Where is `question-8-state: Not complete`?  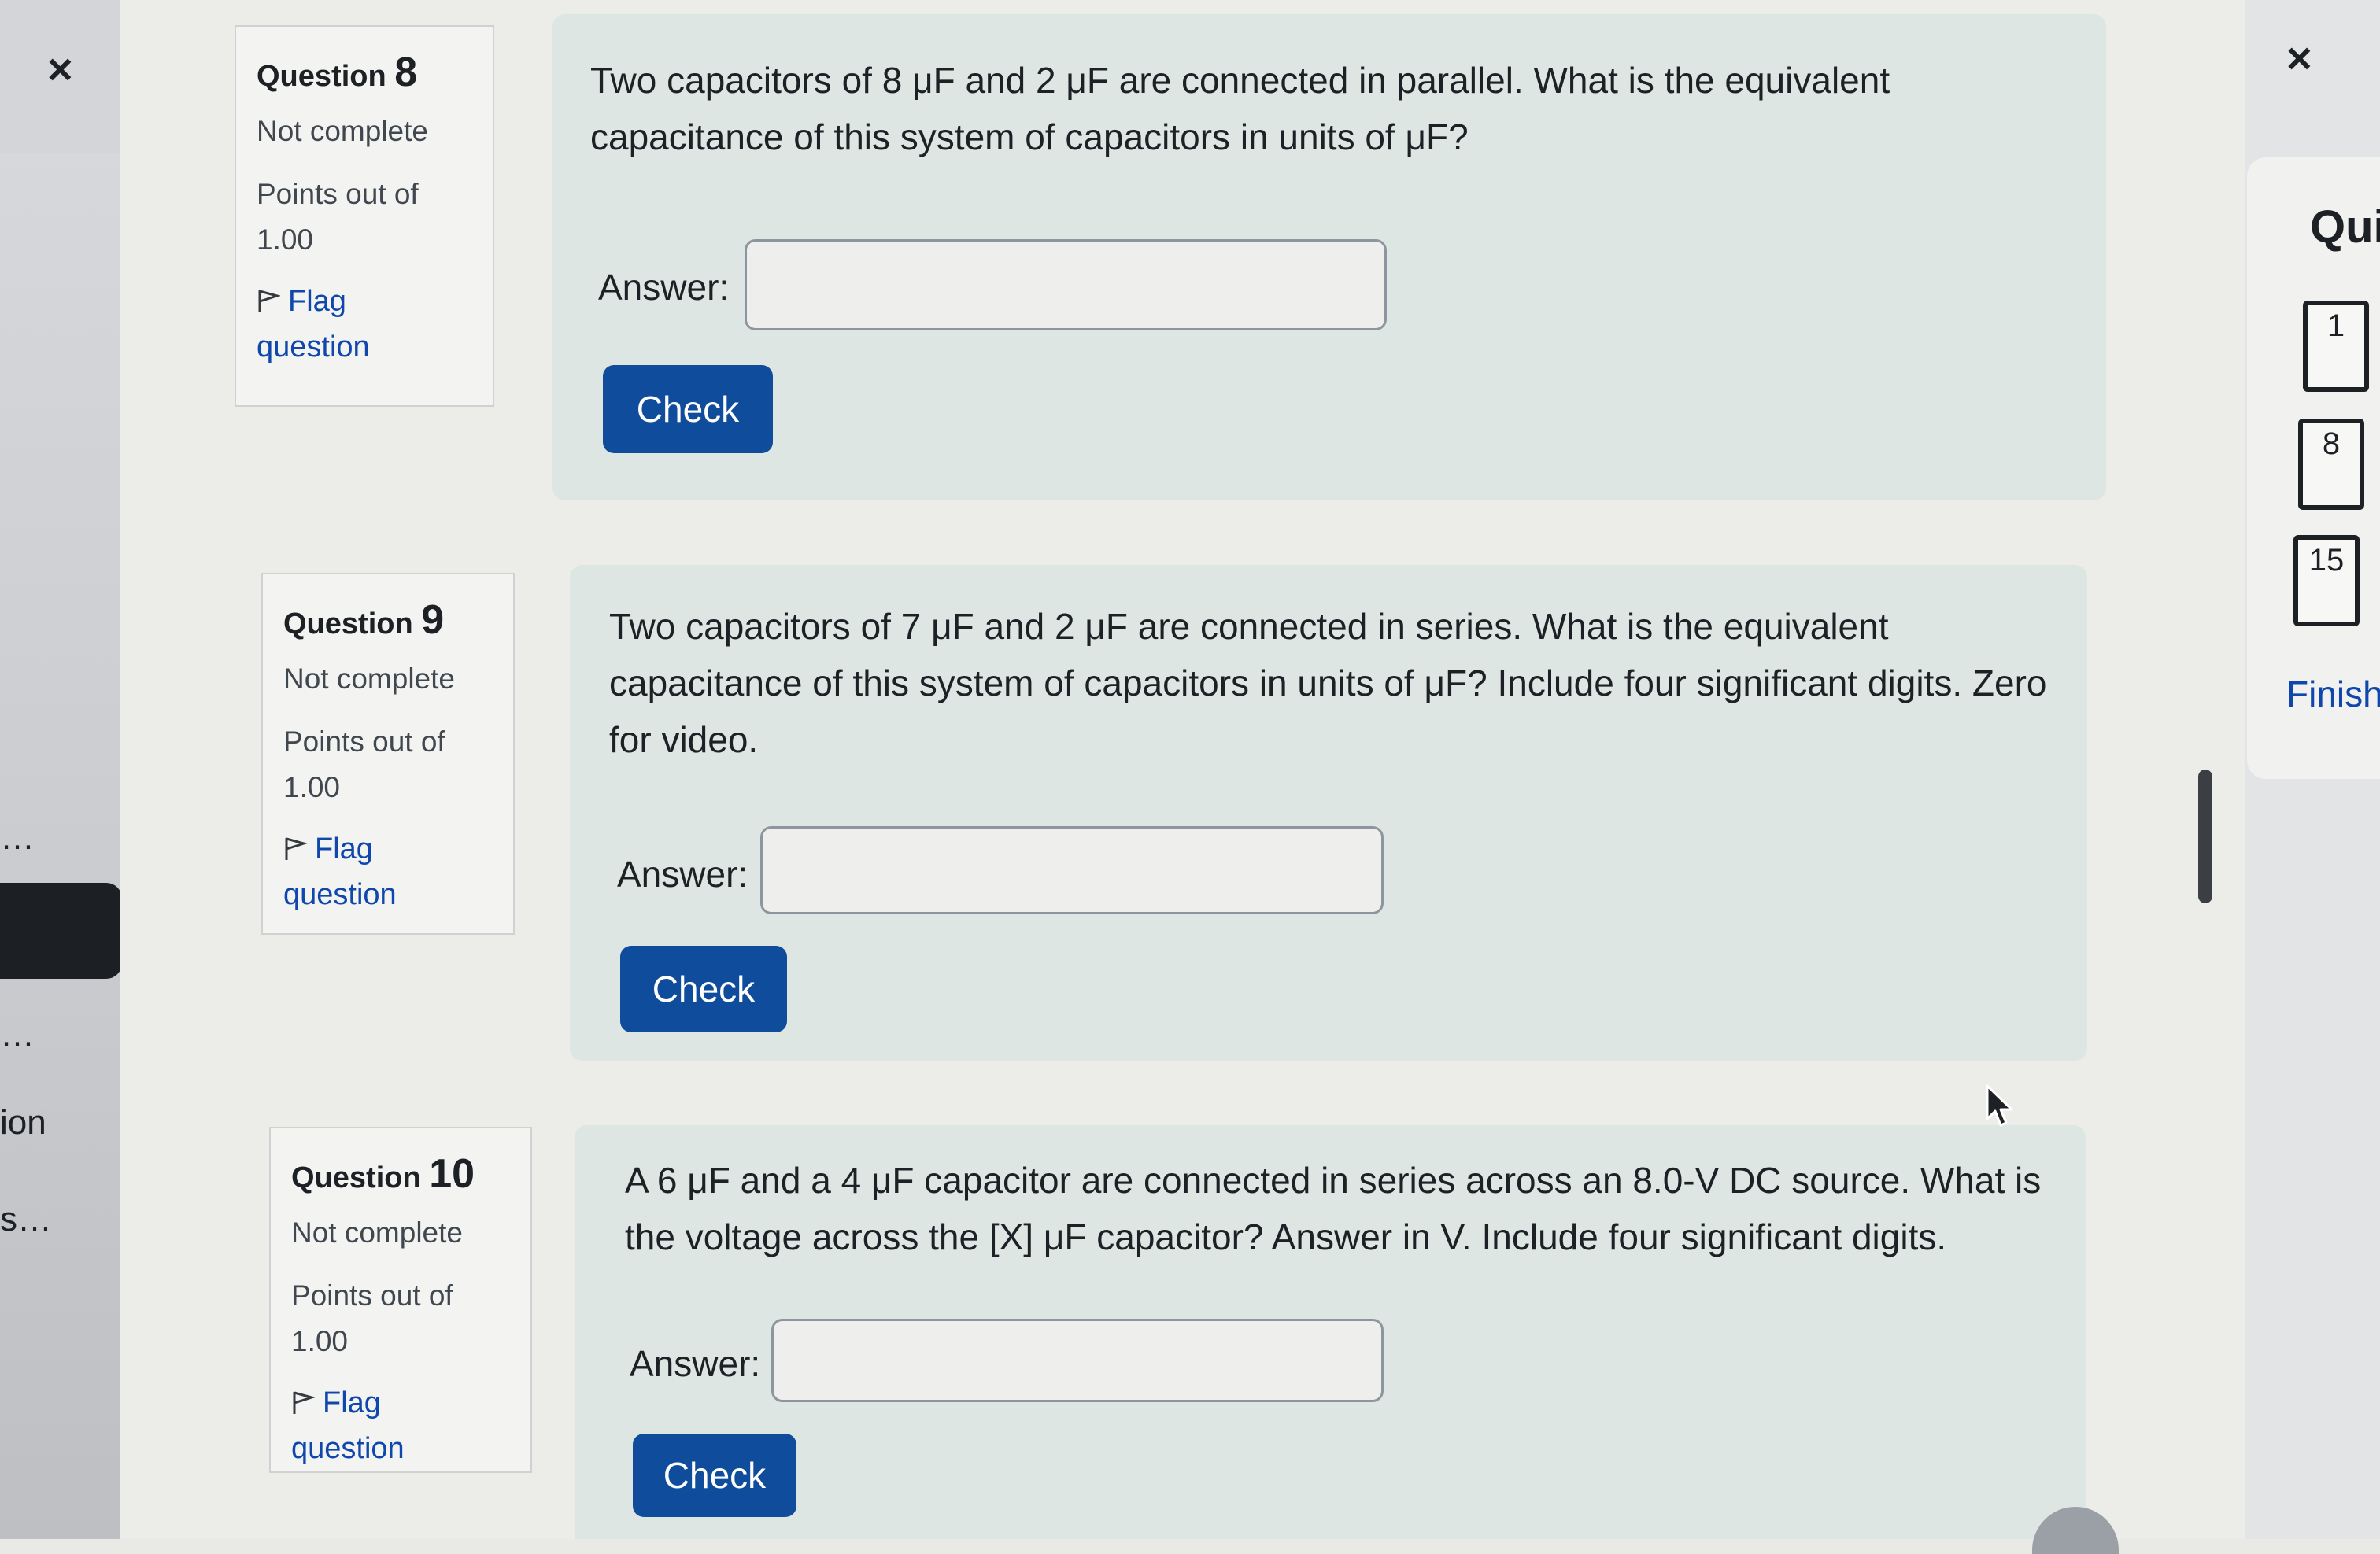 question-8-state: Not complete is located at coordinates (342, 131).